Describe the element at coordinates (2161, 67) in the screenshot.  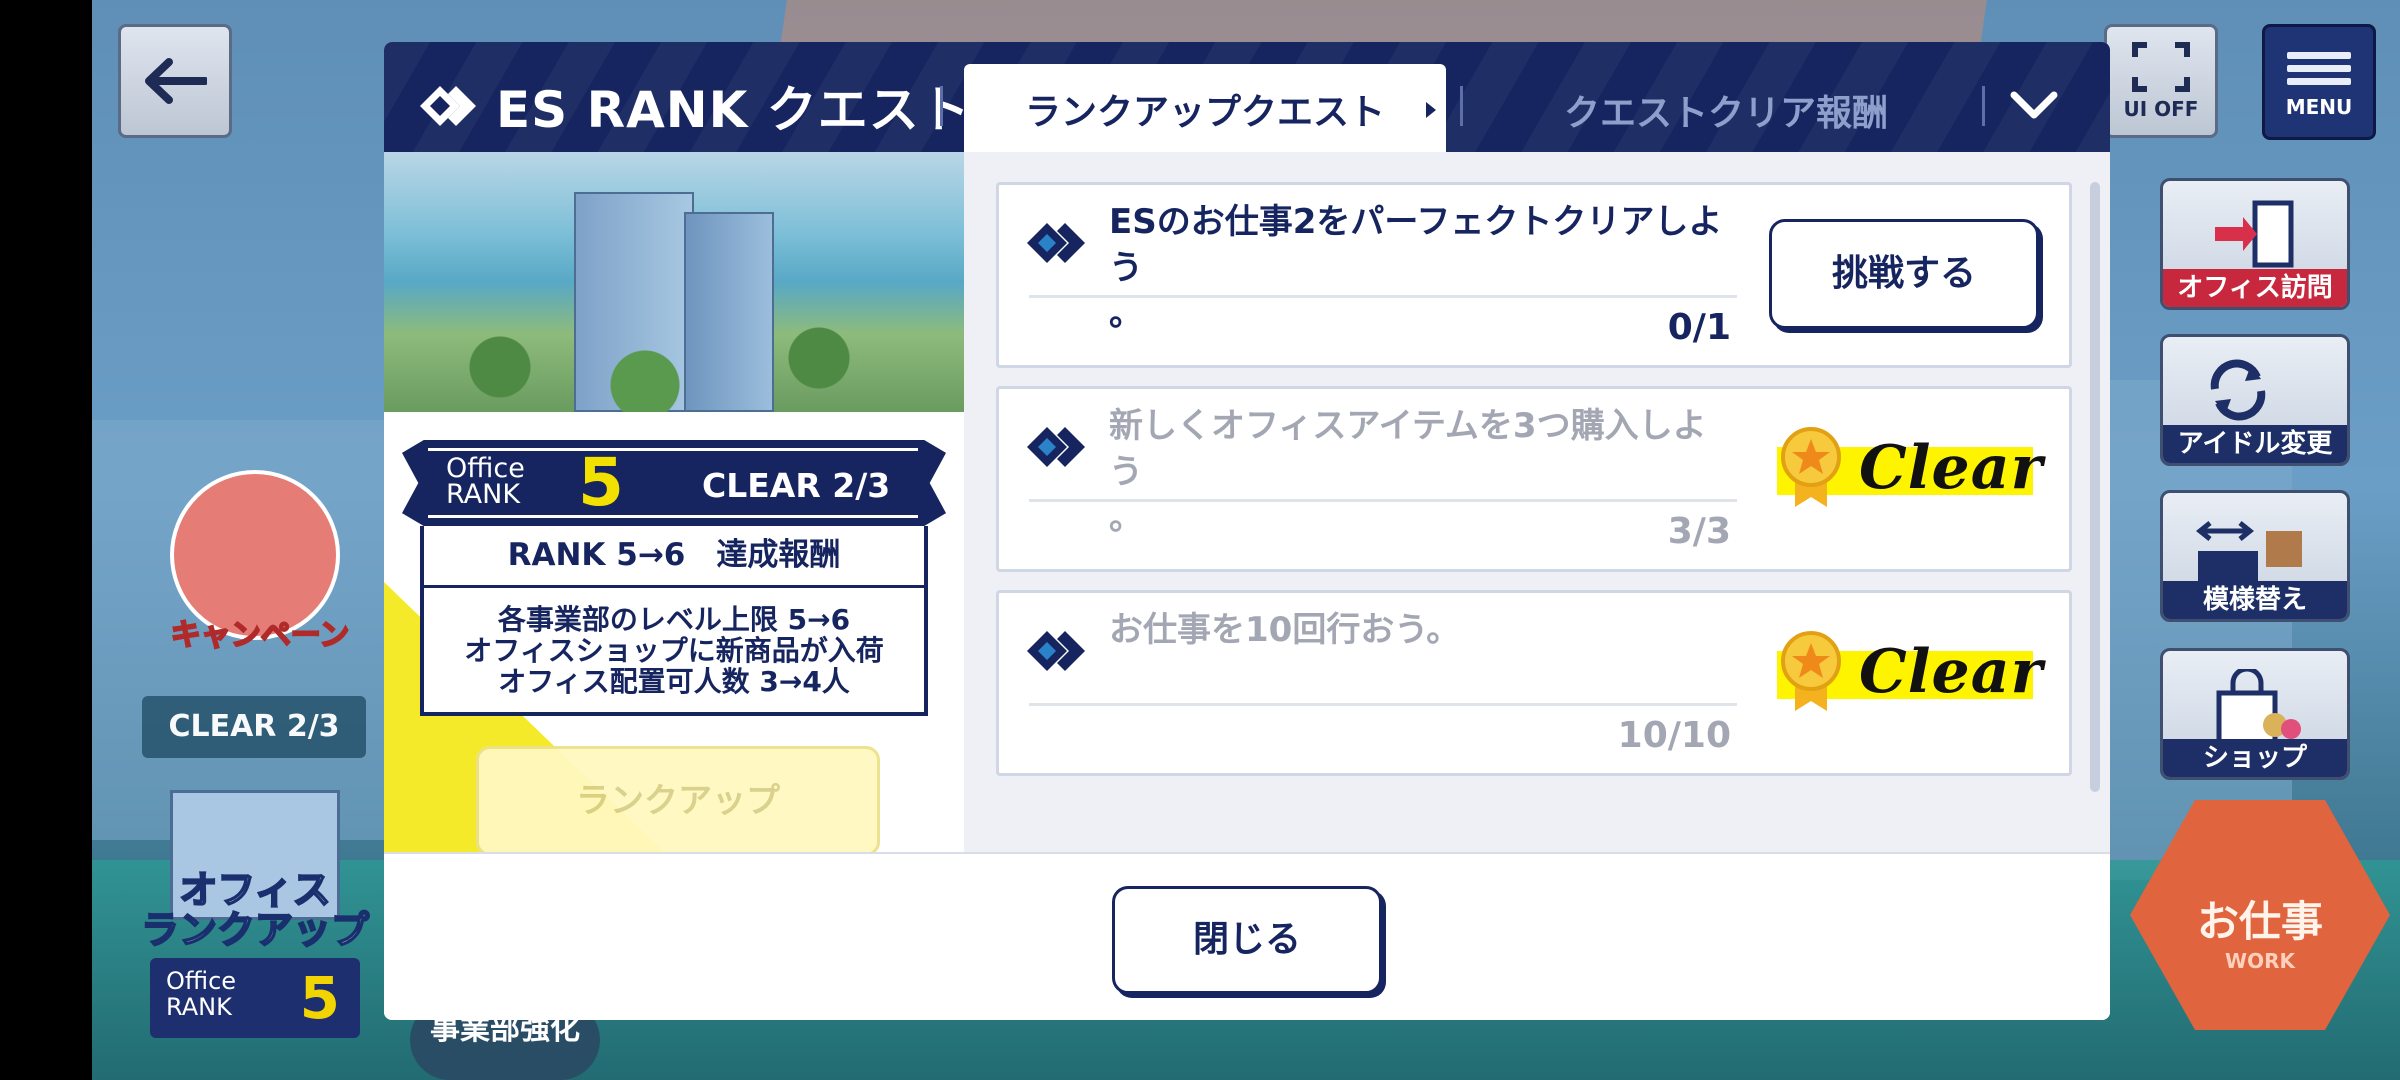
I see `fullscreen-icon` at that location.